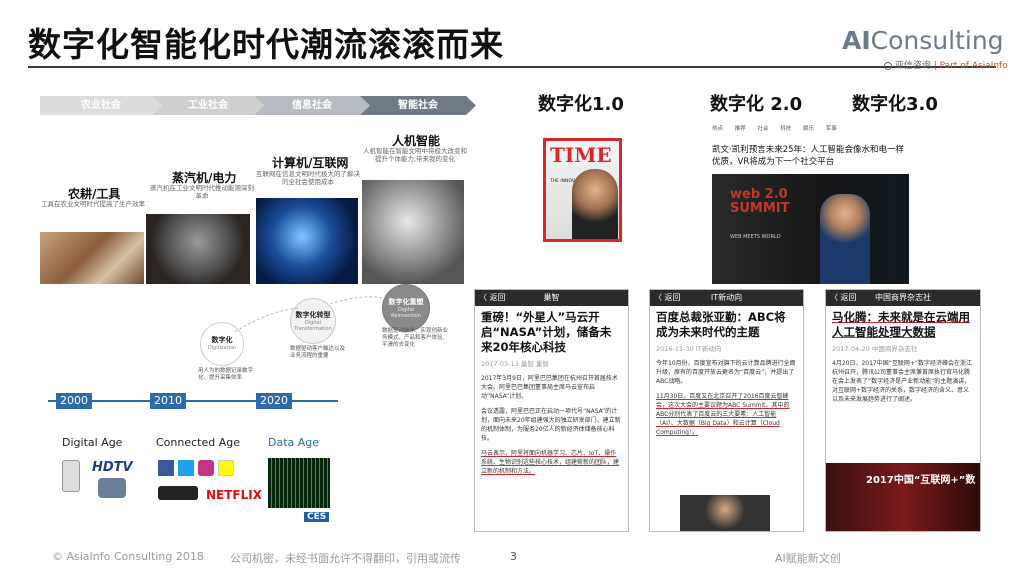 The image size is (1024, 576). I want to click on article-headline: 百度总裁张亚勤：ABC将成为未来时代的主题, so click(721, 324).